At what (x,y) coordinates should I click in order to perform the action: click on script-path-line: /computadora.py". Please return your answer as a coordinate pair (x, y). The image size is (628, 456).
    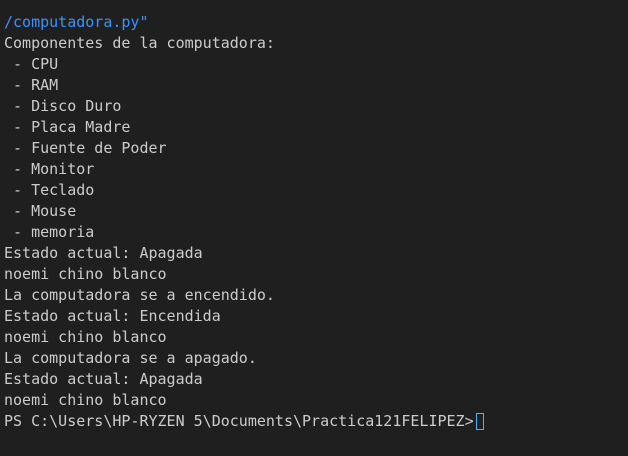
    Looking at the image, I should click on (76, 22).